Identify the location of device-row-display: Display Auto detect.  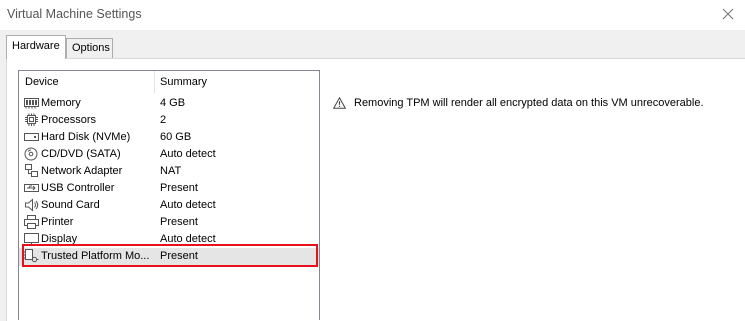
(169, 239).